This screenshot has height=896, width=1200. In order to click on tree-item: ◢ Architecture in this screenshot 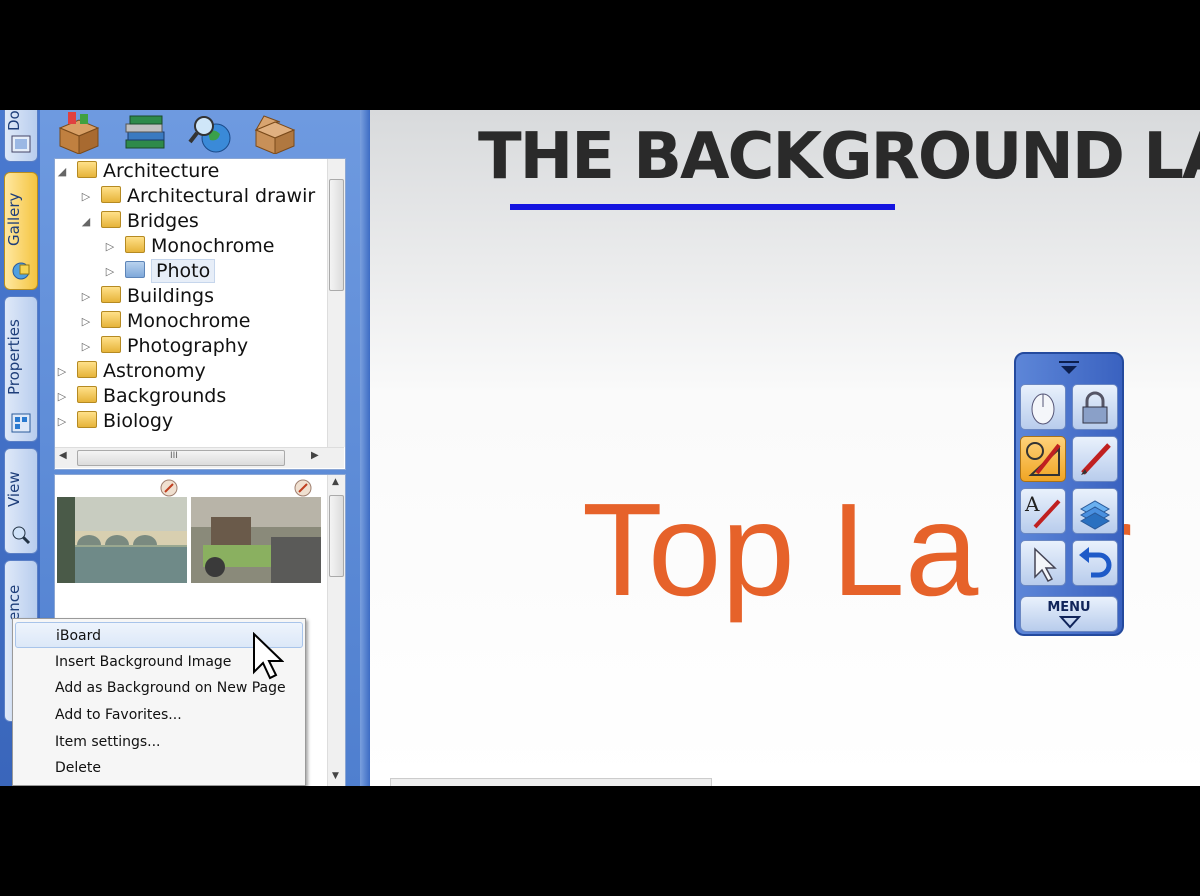, I will do `click(137, 171)`.